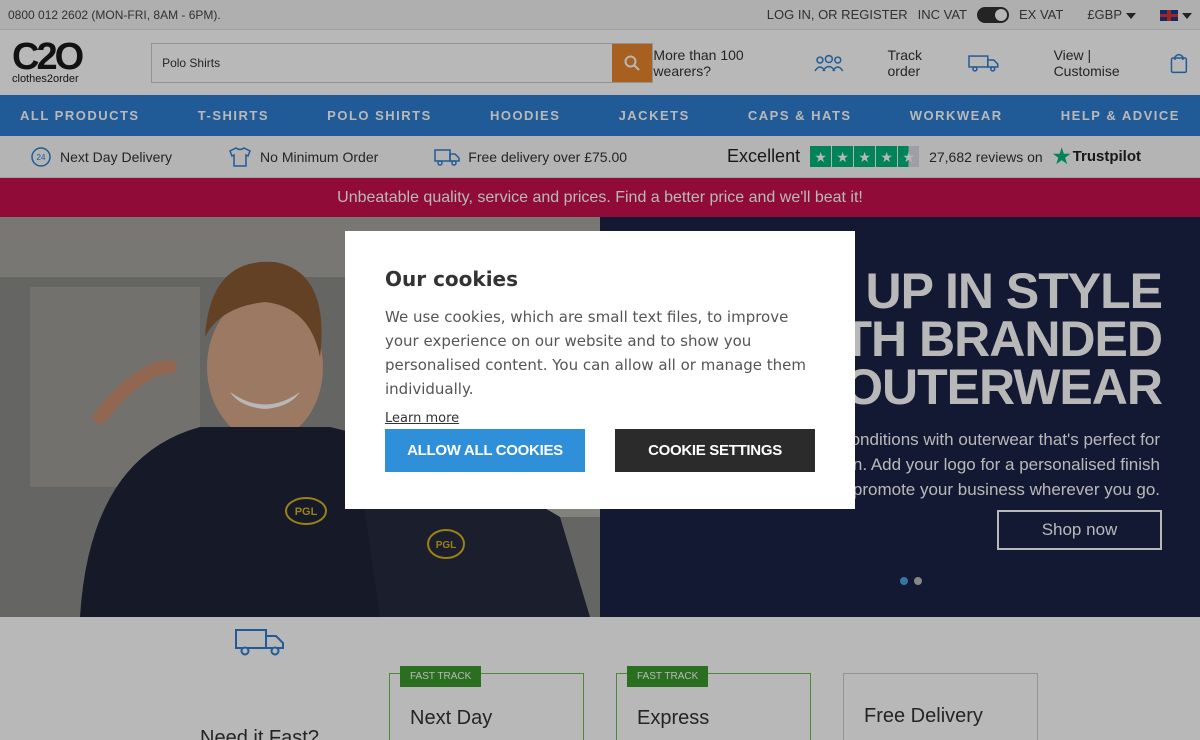  Describe the element at coordinates (485, 450) in the screenshot. I see `allow-all-cookies-button: ALLOW ALL COOKIES` at that location.